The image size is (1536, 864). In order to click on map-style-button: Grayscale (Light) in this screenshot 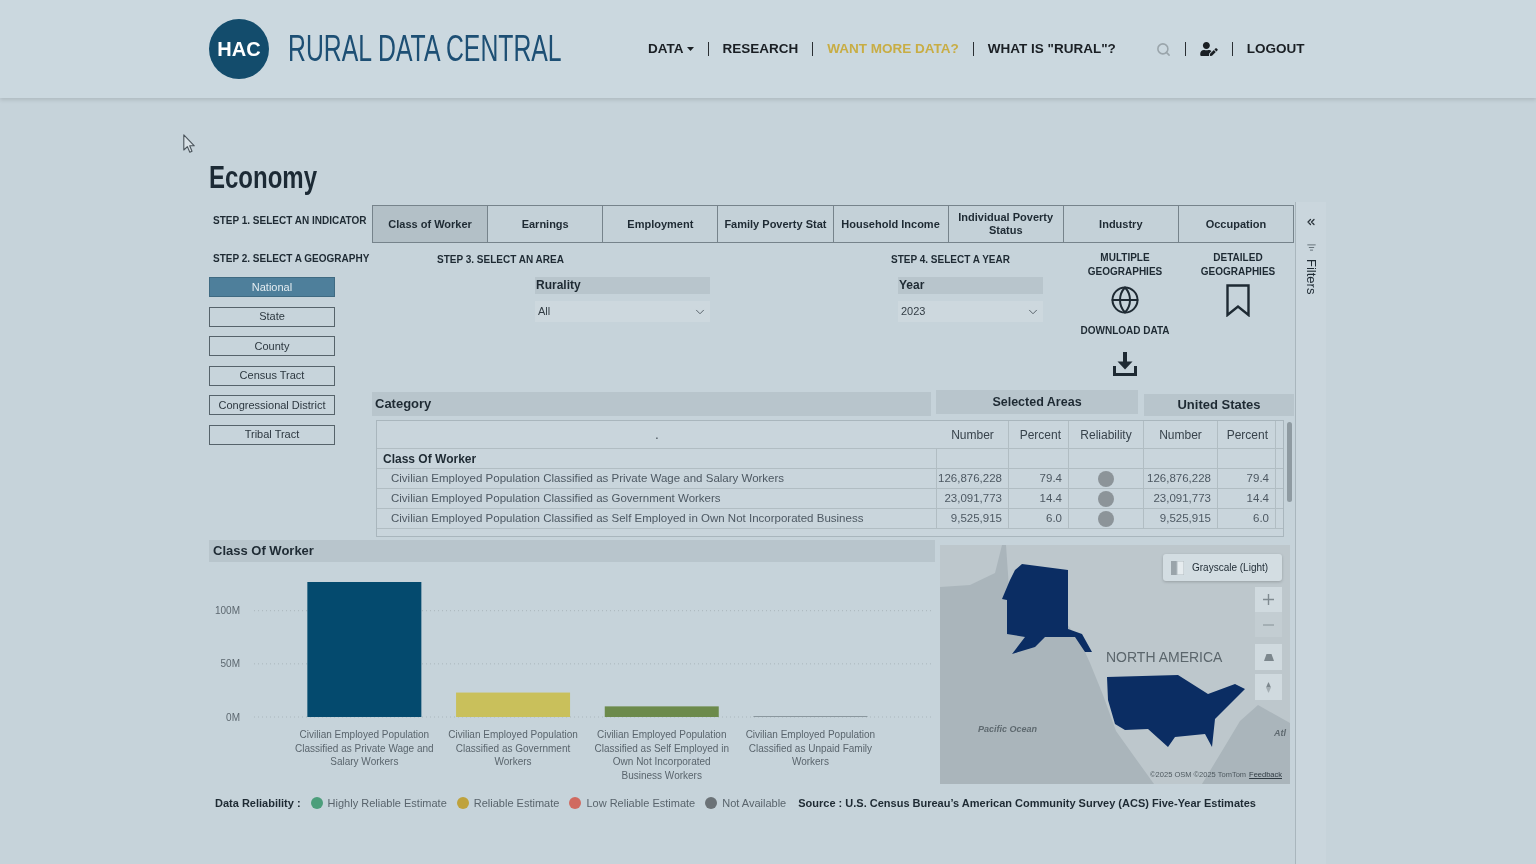, I will do `click(1222, 567)`.